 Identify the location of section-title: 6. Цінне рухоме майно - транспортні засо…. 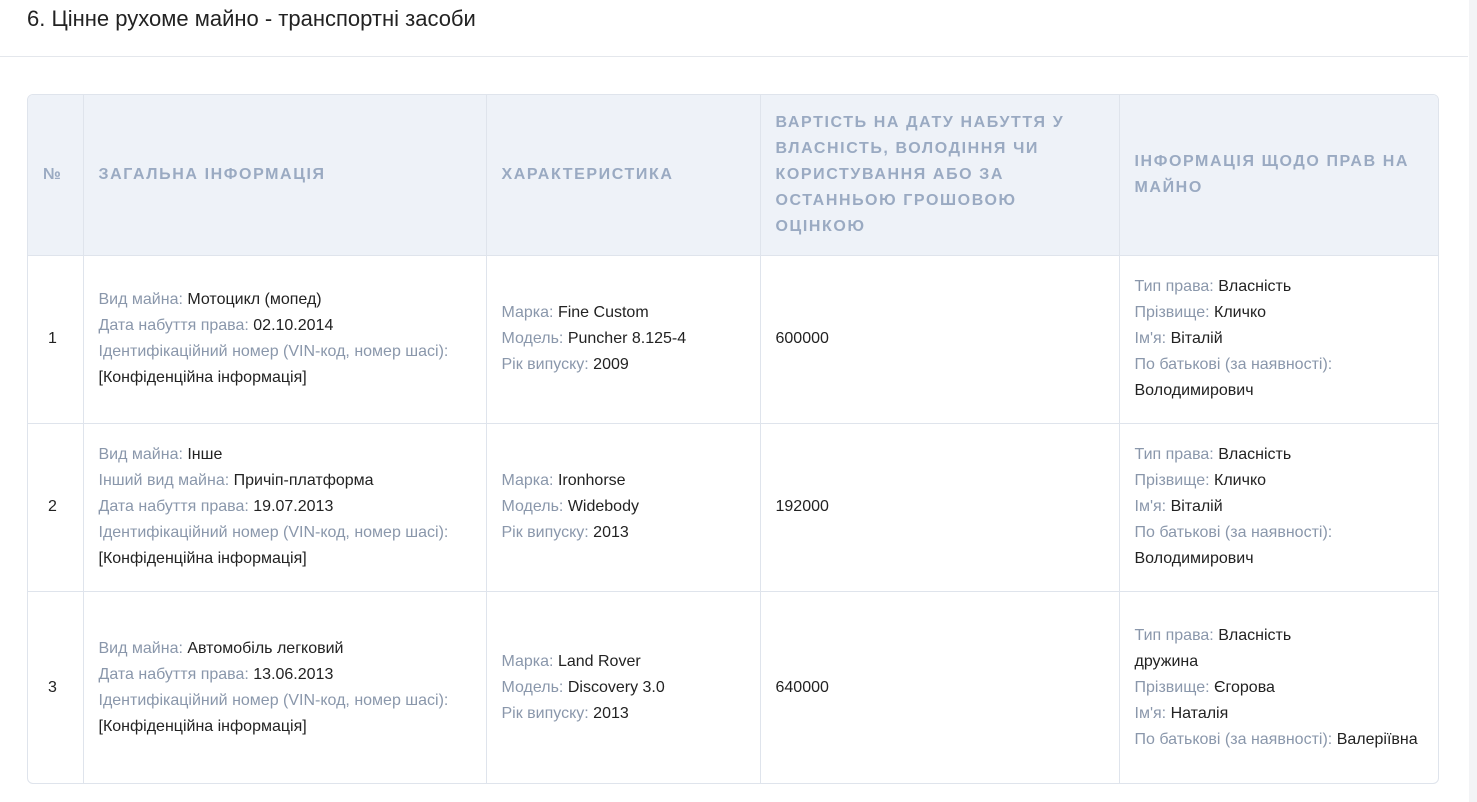
(251, 18).